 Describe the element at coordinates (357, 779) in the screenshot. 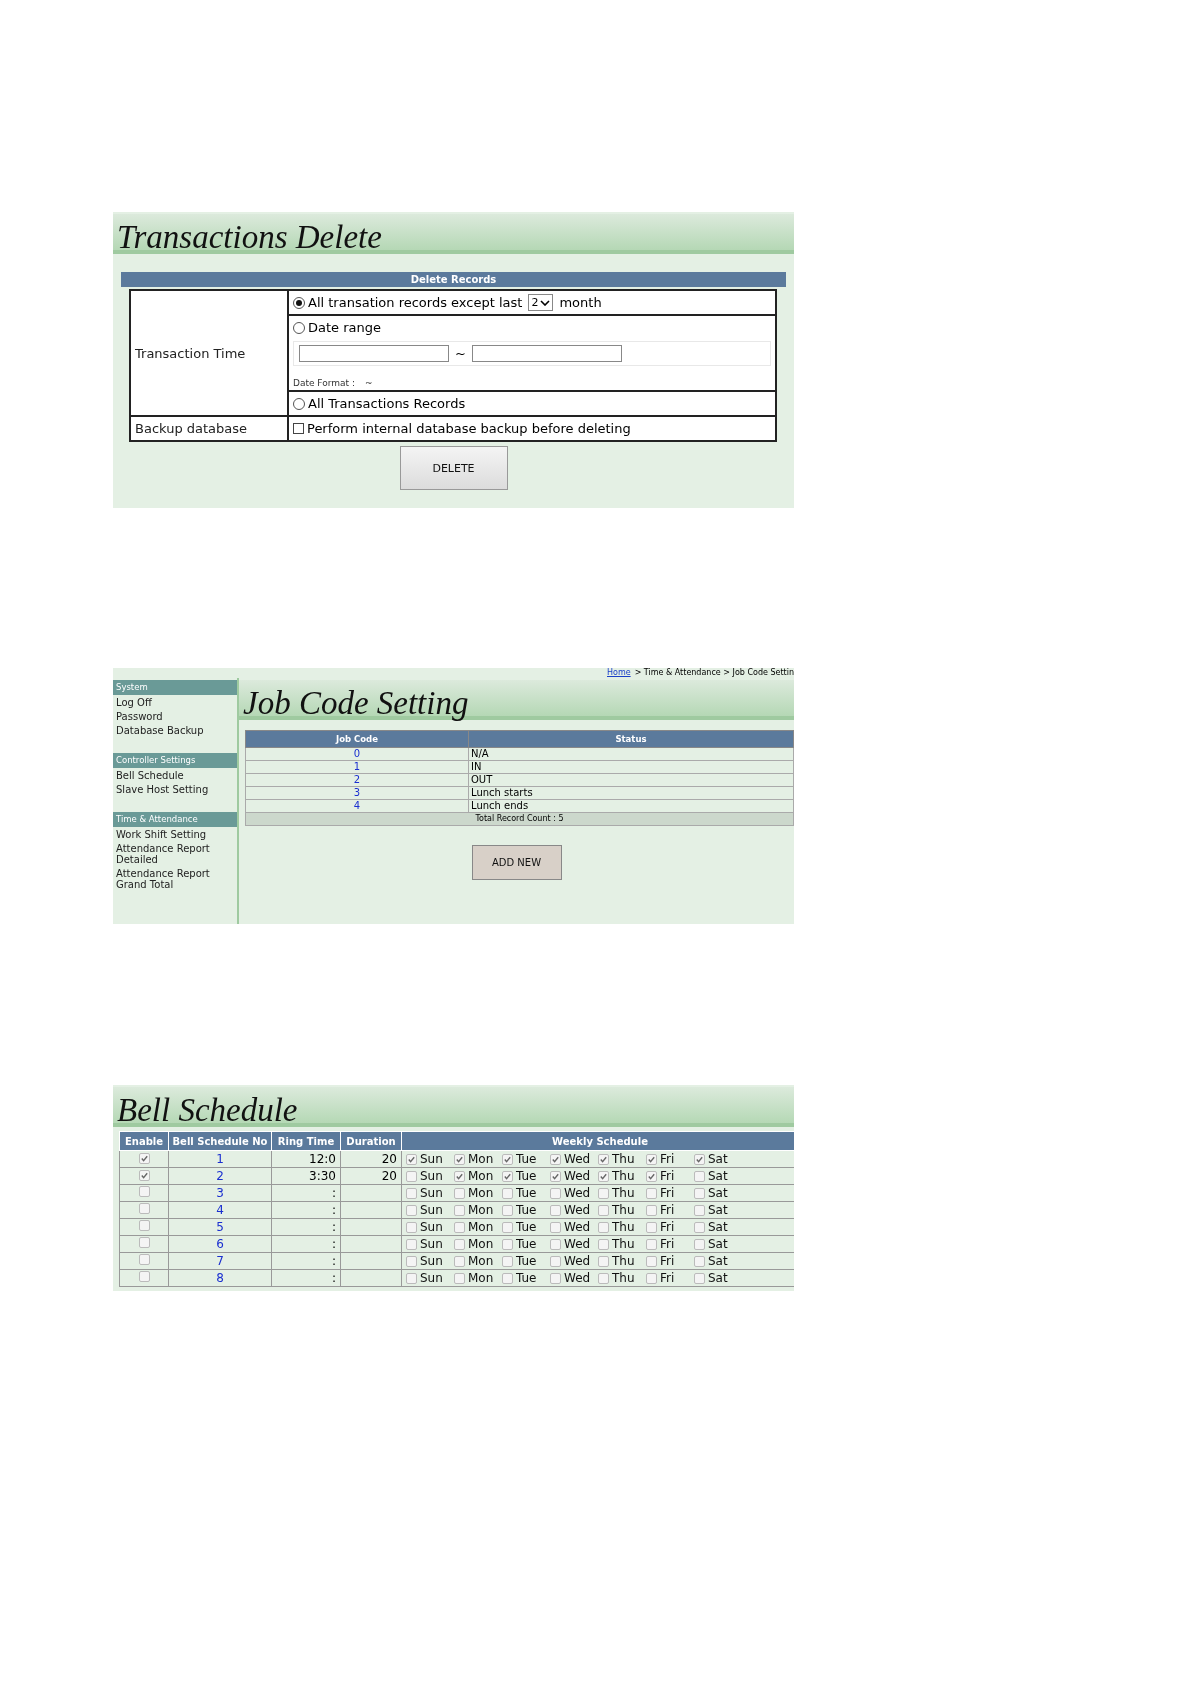

I see `job-code-link: 2` at that location.